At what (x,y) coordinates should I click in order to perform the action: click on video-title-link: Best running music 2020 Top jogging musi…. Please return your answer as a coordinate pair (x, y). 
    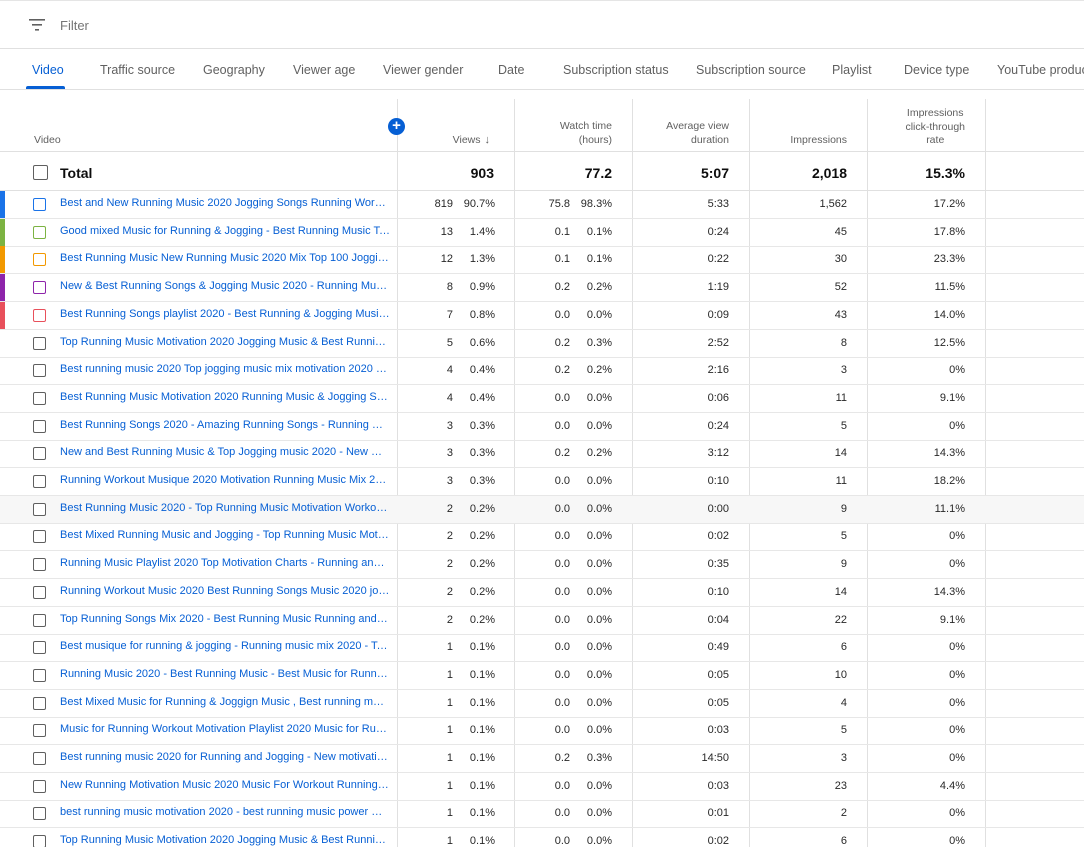
    Looking at the image, I should click on (225, 369).